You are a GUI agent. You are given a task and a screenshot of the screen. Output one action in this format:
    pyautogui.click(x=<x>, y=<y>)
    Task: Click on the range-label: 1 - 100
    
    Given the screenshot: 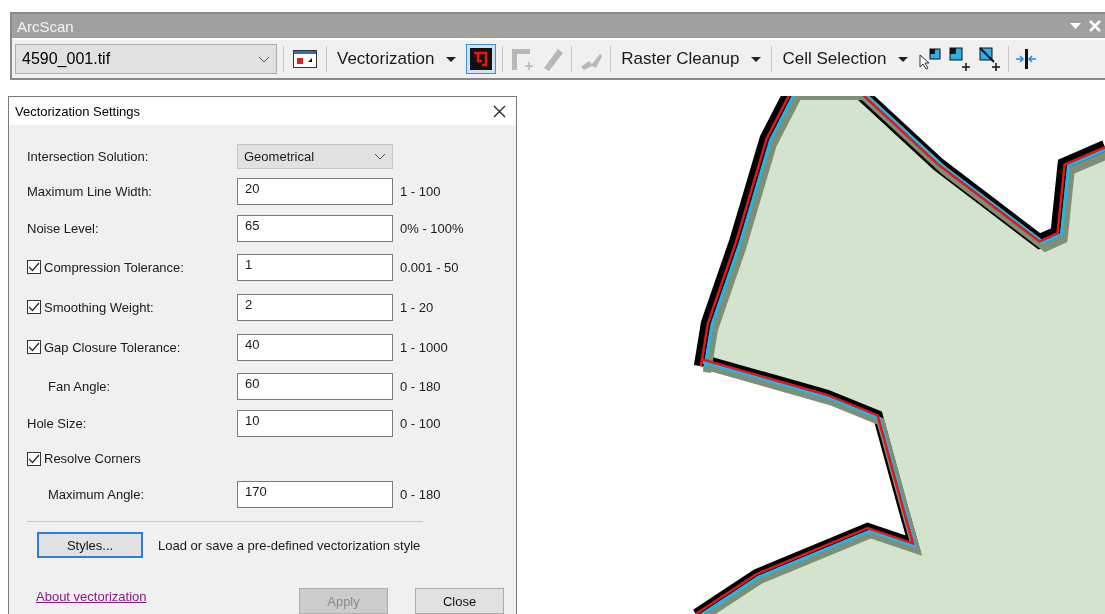 What is the action you would take?
    pyautogui.click(x=421, y=191)
    